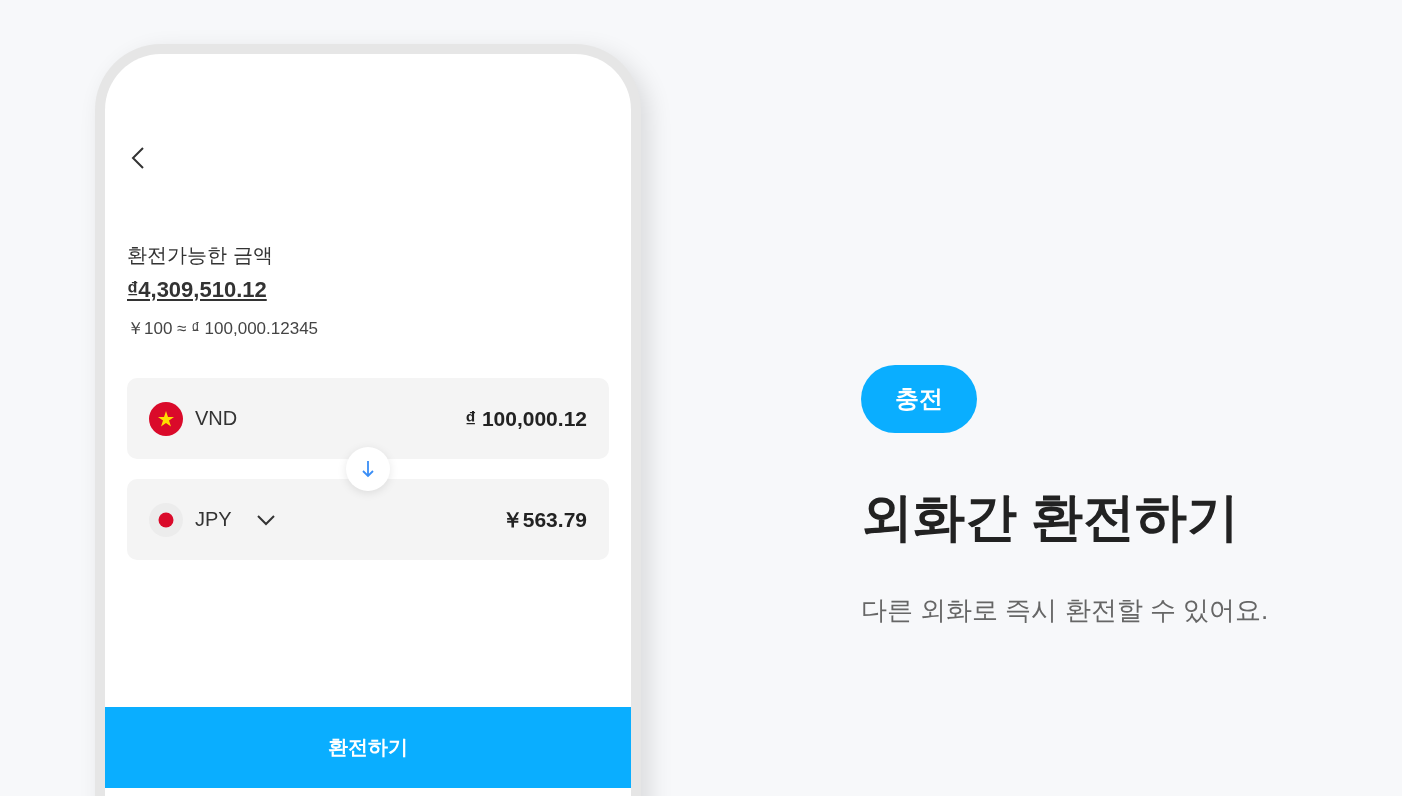 This screenshot has height=796, width=1402. What do you see at coordinates (919, 399) in the screenshot?
I see `category-badge: 충전` at bounding box center [919, 399].